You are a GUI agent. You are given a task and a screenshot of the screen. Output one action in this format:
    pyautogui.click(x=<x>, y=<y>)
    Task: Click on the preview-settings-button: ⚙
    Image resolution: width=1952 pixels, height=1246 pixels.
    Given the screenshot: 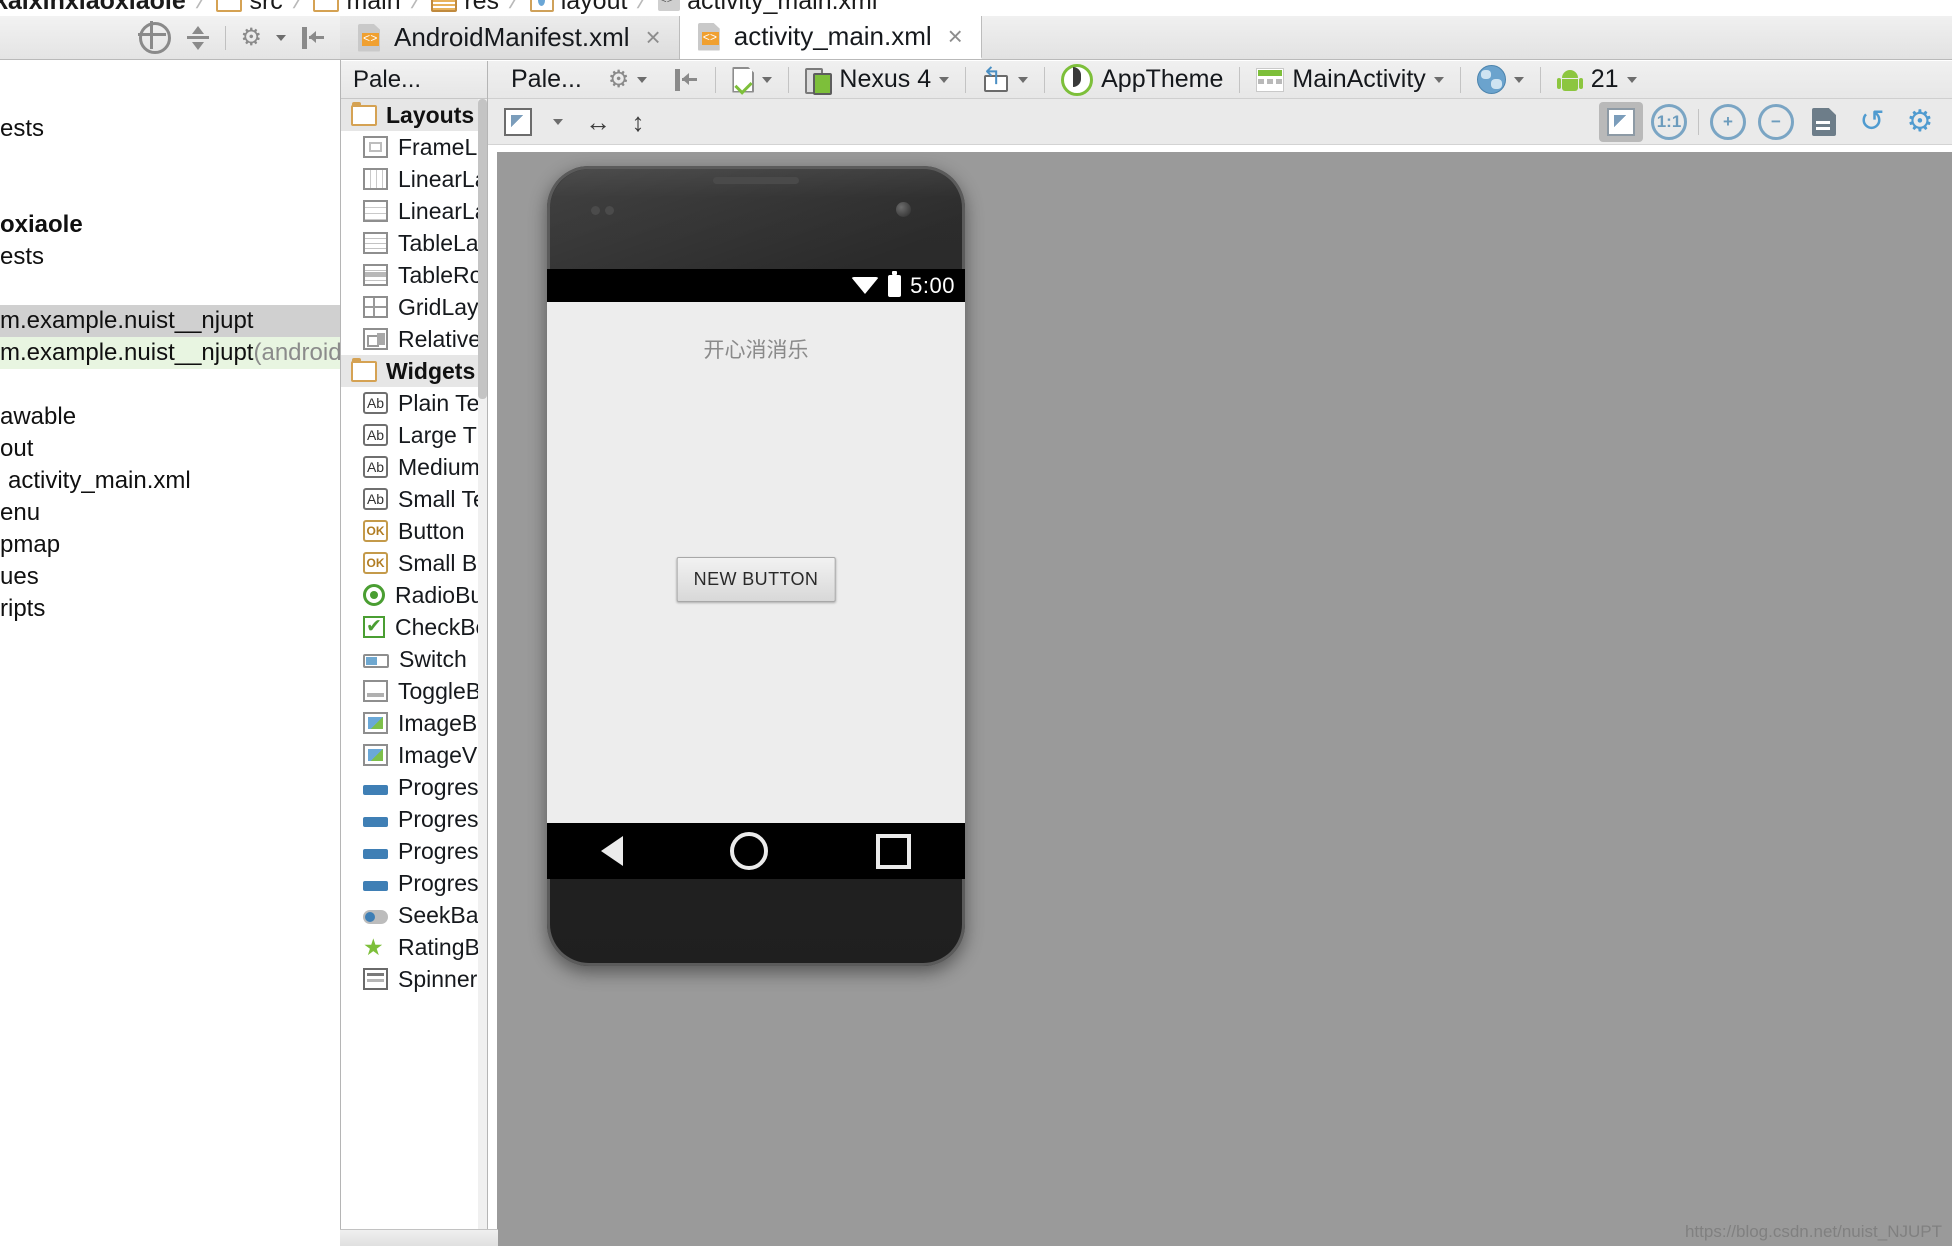 What is the action you would take?
    pyautogui.click(x=1920, y=122)
    